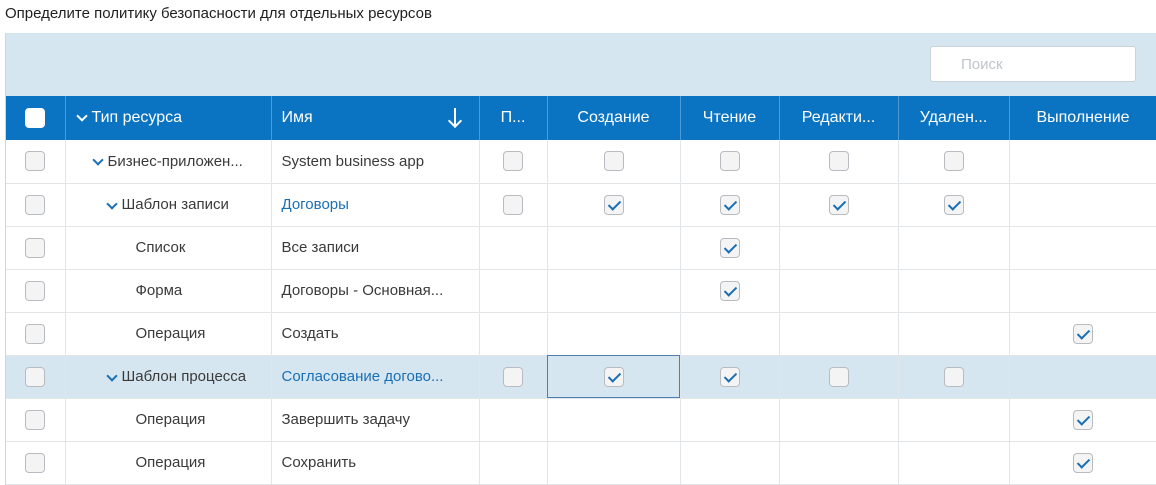 The height and width of the screenshot is (485, 1156). Describe the element at coordinates (35, 118) in the screenshot. I see `select-all-checkbox` at that location.